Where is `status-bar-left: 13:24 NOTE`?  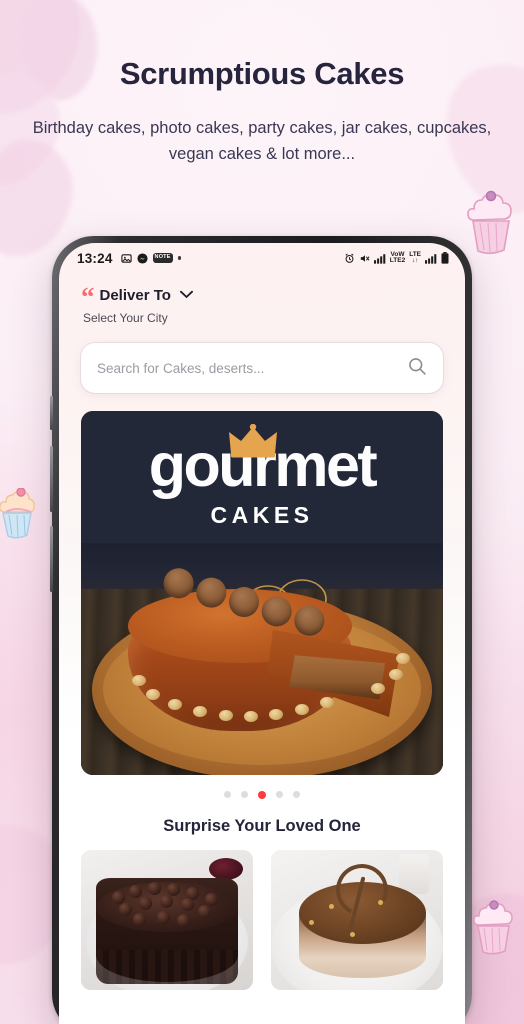
status-bar-left: 13:24 NOTE is located at coordinates (129, 258).